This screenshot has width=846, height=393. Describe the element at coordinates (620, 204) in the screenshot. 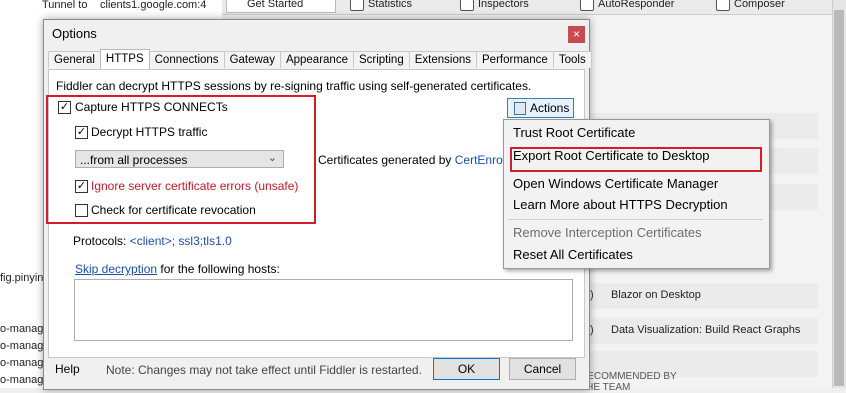

I see `menu-item-learn-more: Learn More about HTTPS Decryption` at that location.